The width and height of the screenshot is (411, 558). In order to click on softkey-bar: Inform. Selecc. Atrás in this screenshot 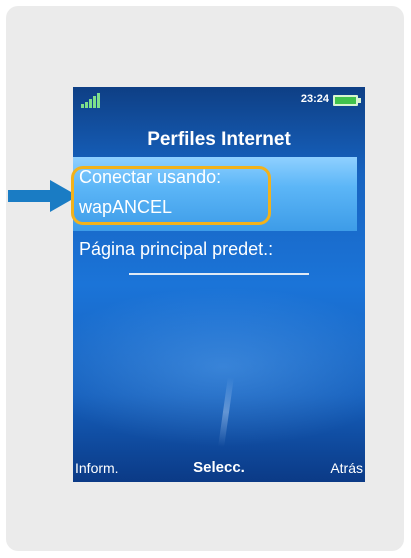, I will do `click(219, 468)`.